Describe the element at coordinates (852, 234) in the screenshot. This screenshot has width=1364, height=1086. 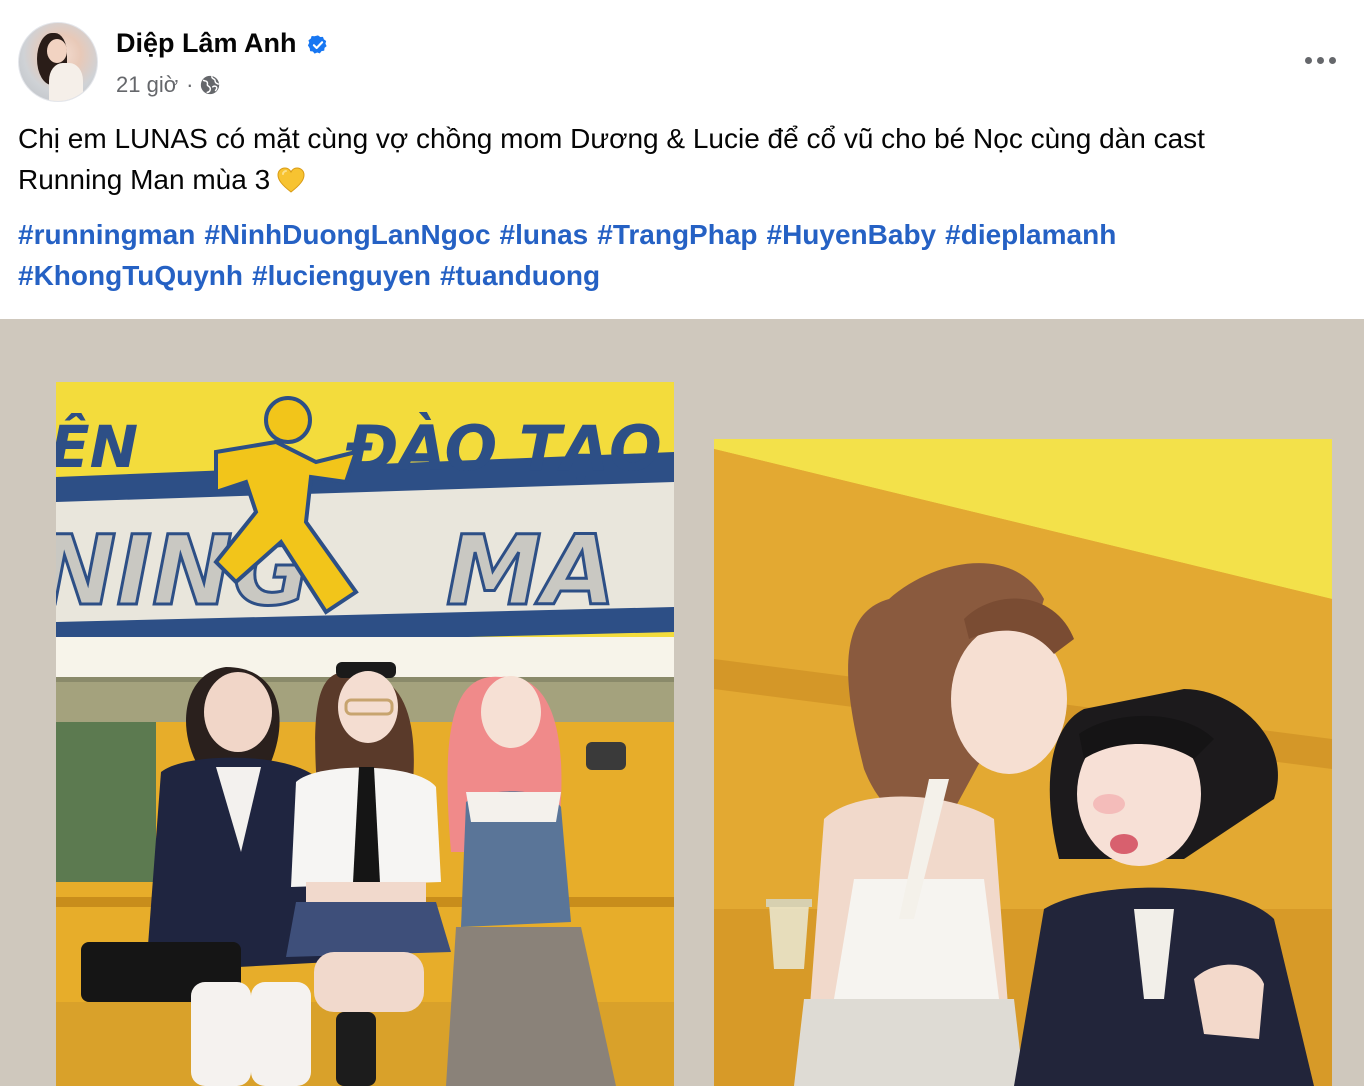
I see `hashtag-link: #HuyenBaby` at that location.